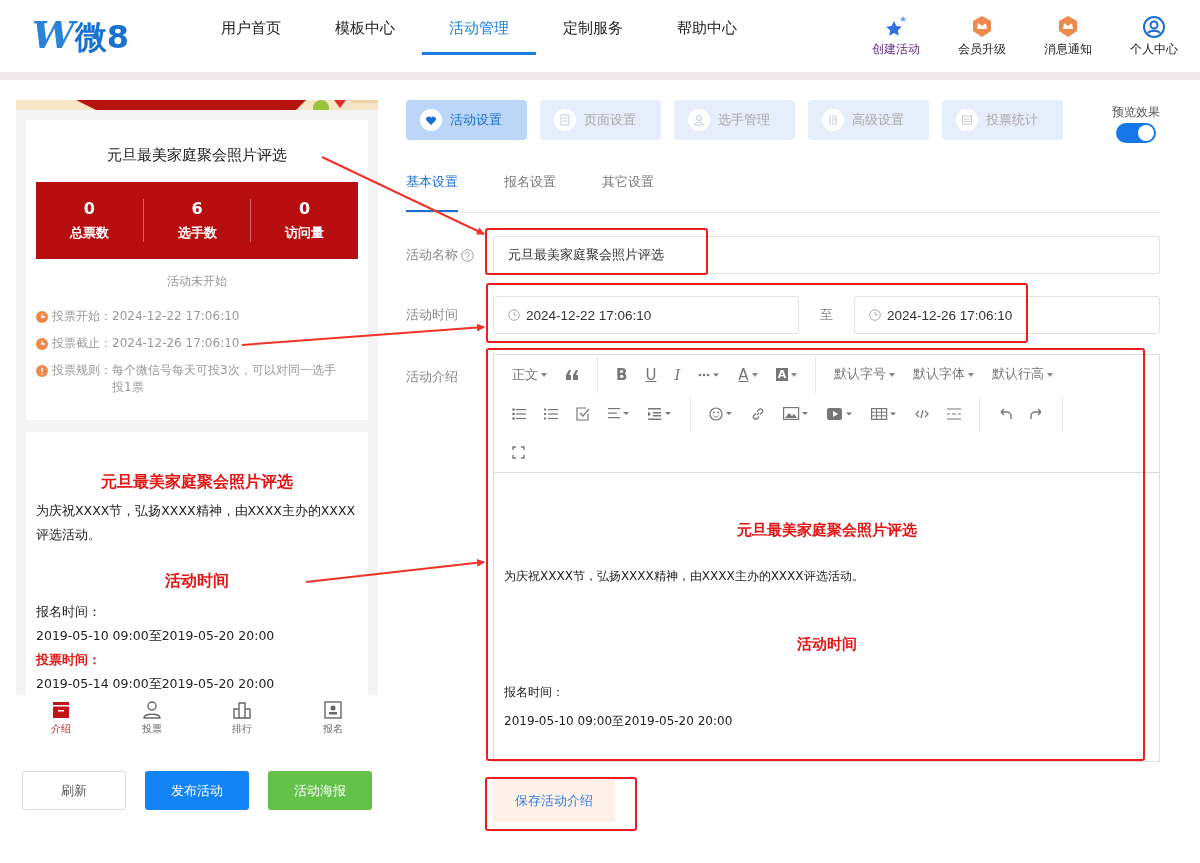 The height and width of the screenshot is (863, 1200). Describe the element at coordinates (519, 413) in the screenshot. I see `bullet-list-icon` at that location.